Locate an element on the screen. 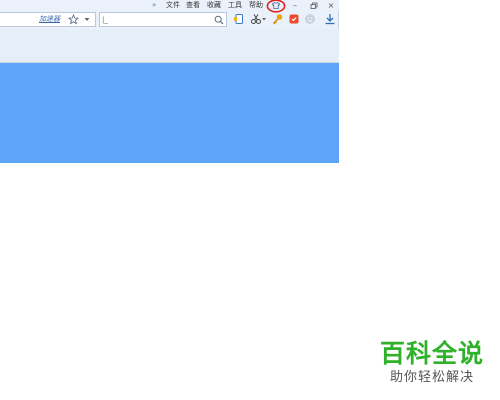 This screenshot has width=500, height=400. smiley-icon is located at coordinates (310, 19).